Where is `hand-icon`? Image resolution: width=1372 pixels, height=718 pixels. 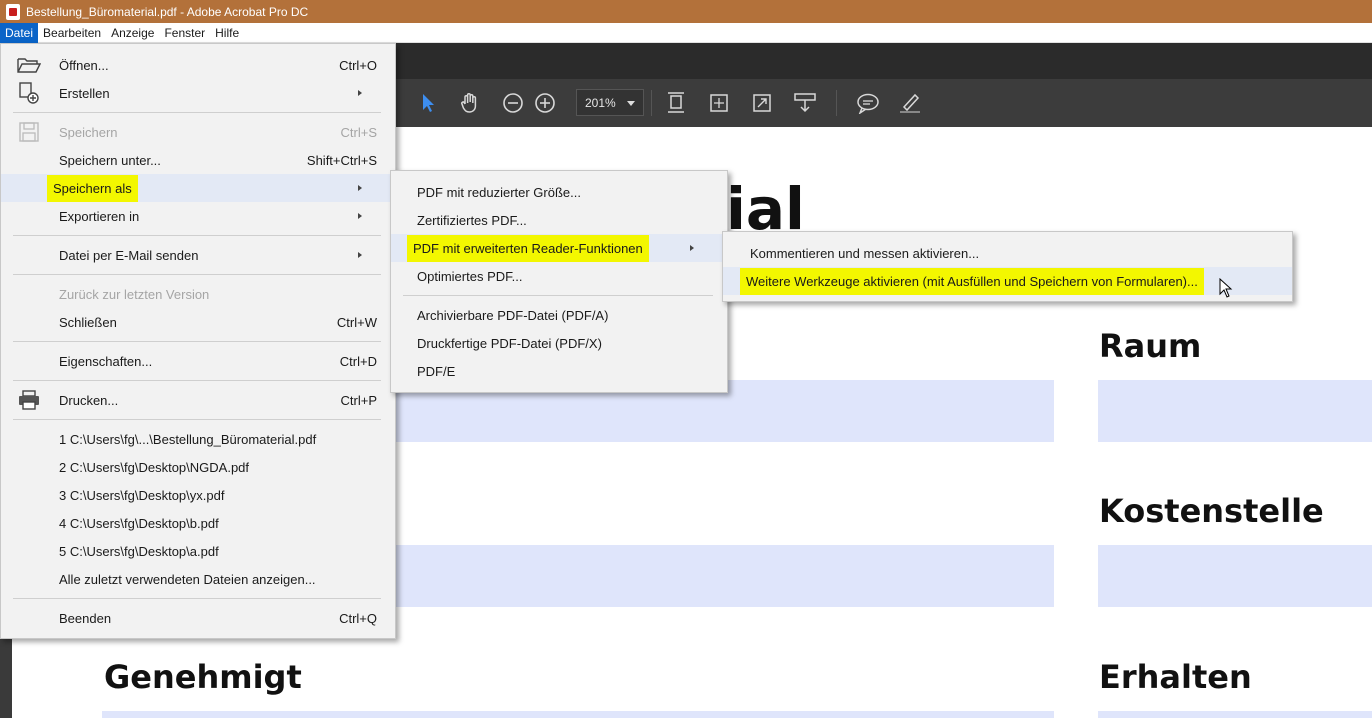
hand-icon is located at coordinates (470, 103).